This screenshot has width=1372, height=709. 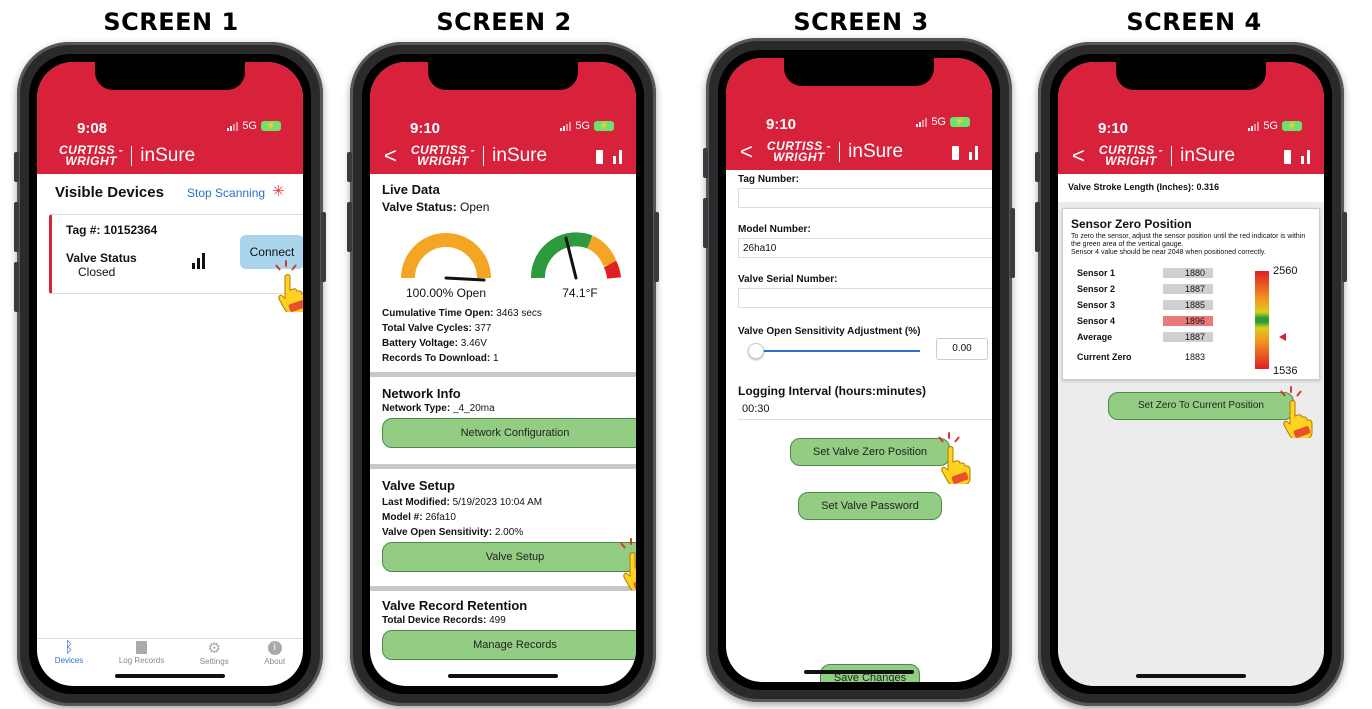 I want to click on status-time: 9:08, so click(x=92, y=128).